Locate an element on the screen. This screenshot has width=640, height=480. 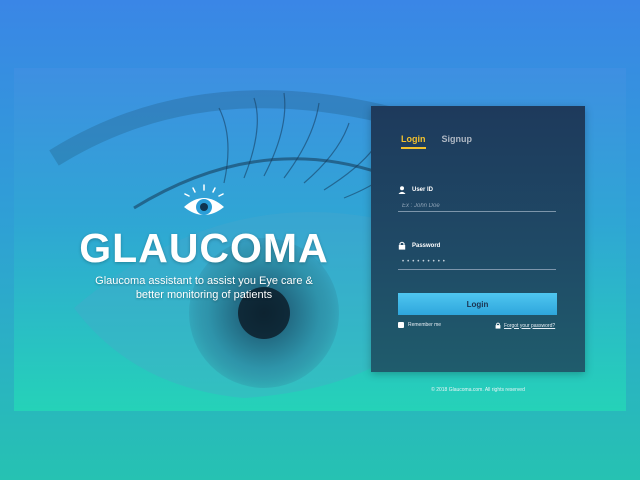
user-id-label: User ID is located at coordinates (423, 190).